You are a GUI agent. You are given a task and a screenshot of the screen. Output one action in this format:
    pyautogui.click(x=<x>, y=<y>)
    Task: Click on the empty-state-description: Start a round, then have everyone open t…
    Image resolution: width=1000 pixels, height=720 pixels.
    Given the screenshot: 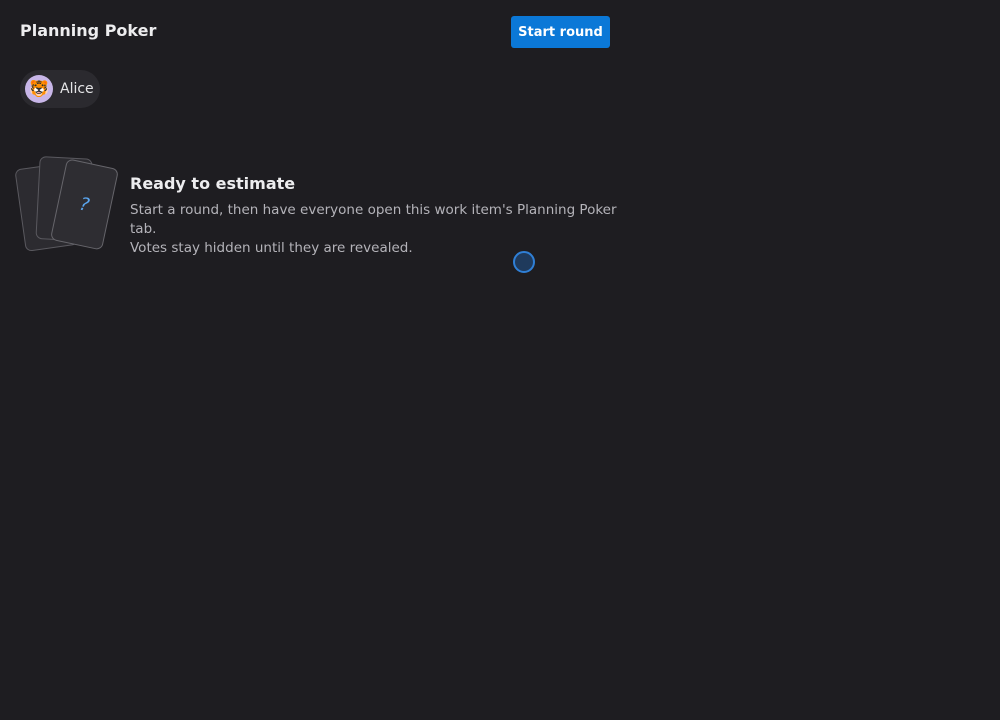 What is the action you would take?
    pyautogui.click(x=380, y=229)
    